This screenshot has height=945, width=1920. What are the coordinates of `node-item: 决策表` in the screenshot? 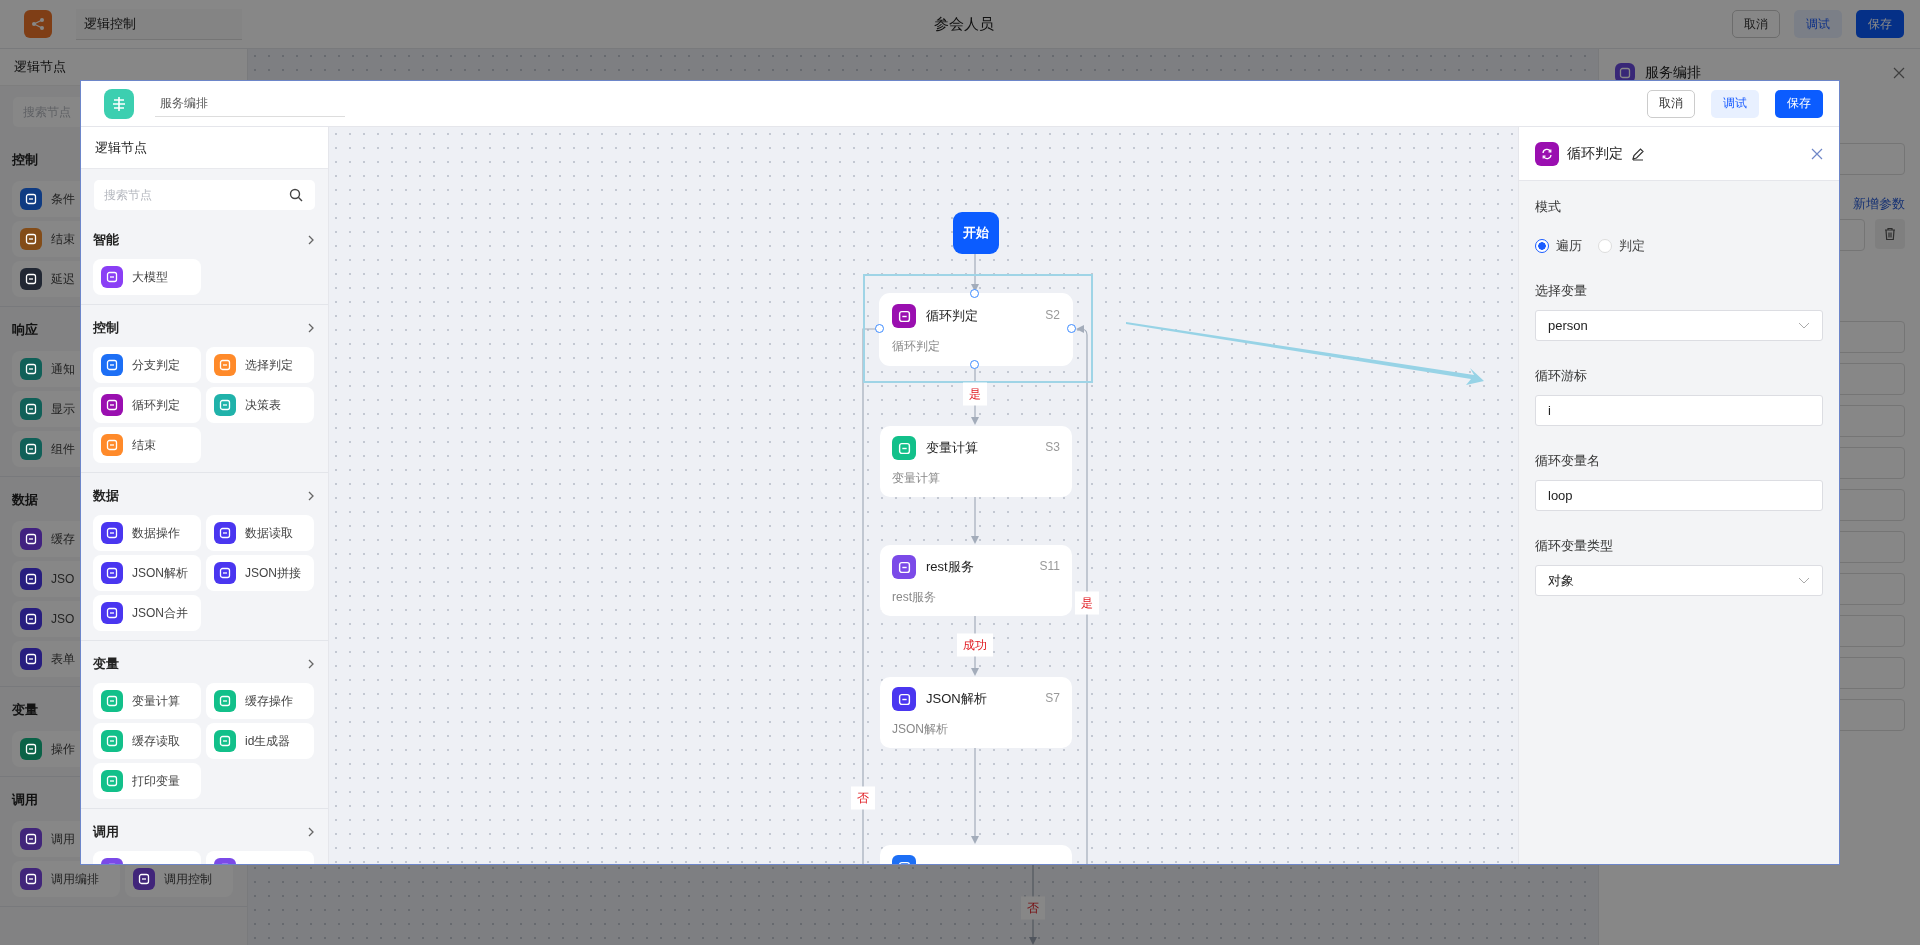 It's located at (260, 405).